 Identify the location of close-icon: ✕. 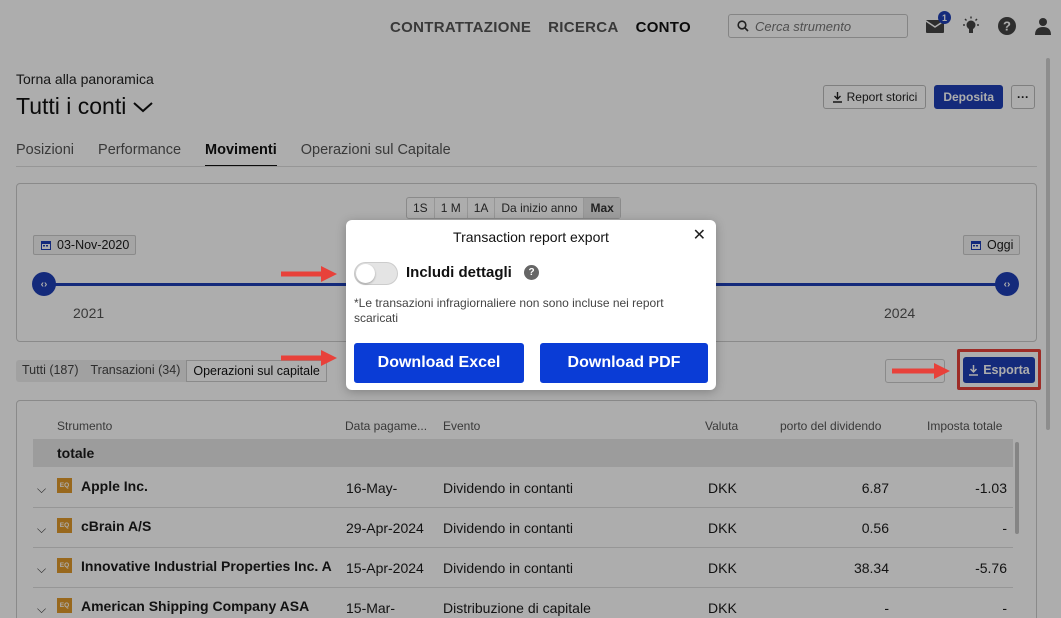
(699, 236).